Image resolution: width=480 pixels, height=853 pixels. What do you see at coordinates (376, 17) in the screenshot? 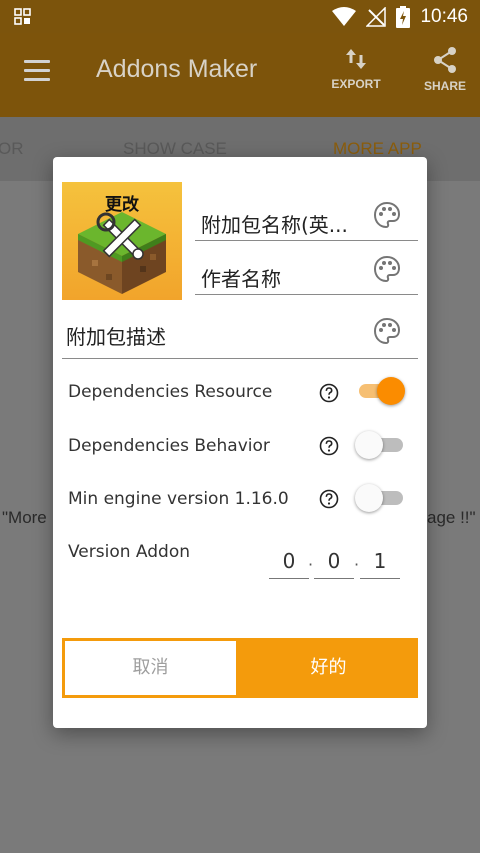
I see `no-signal-icon` at bounding box center [376, 17].